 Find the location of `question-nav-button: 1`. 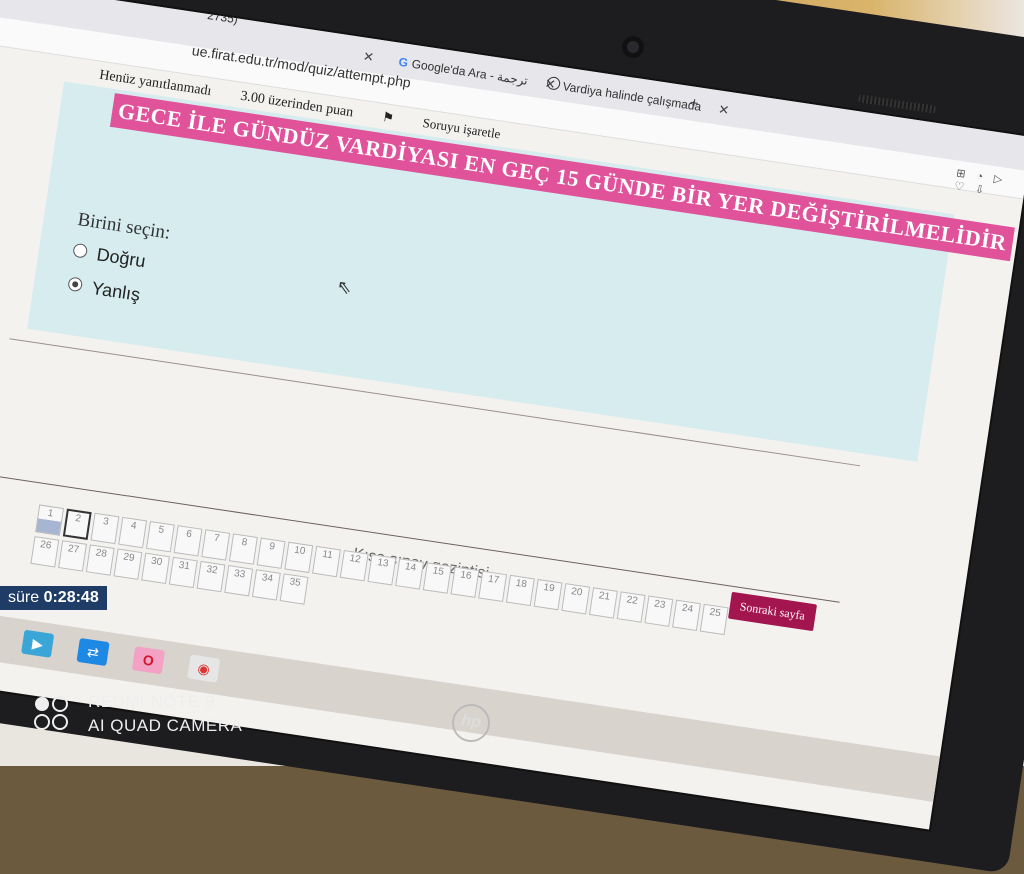

question-nav-button: 1 is located at coordinates (50, 520).